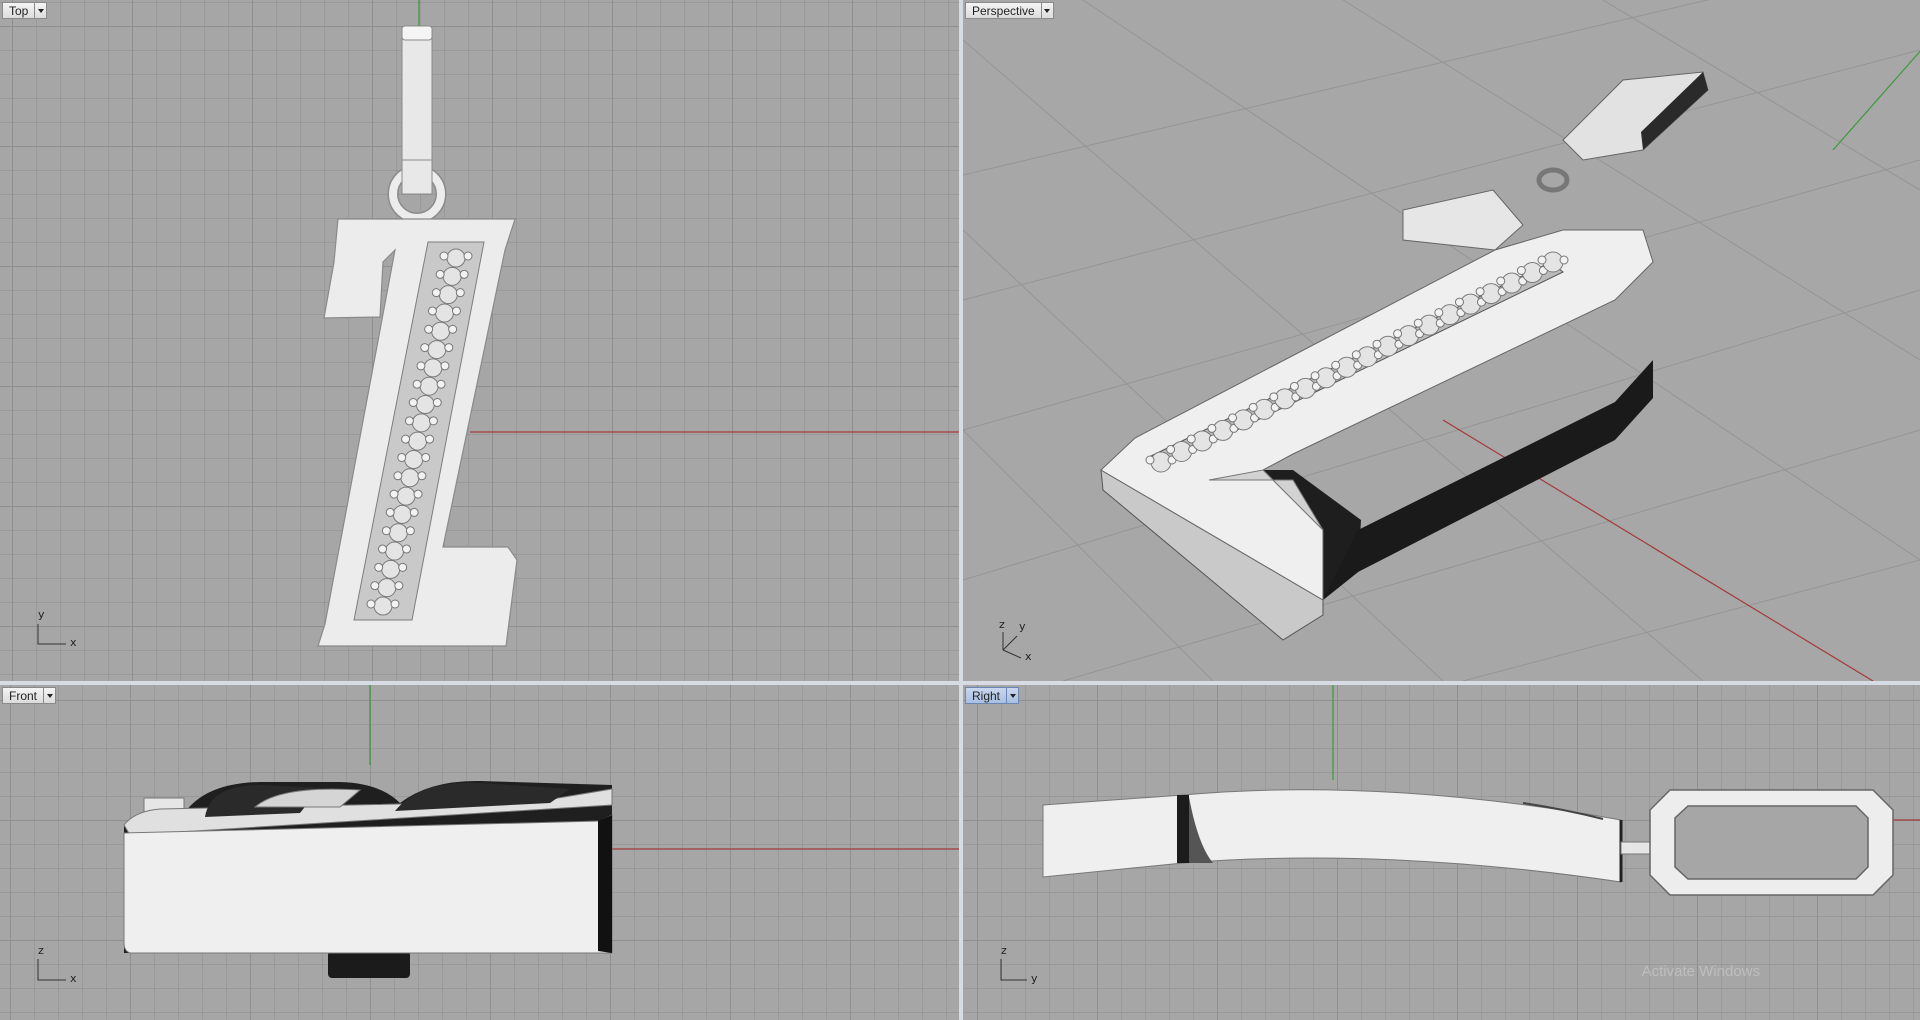  I want to click on viewport-tab-top: Top, so click(25, 10).